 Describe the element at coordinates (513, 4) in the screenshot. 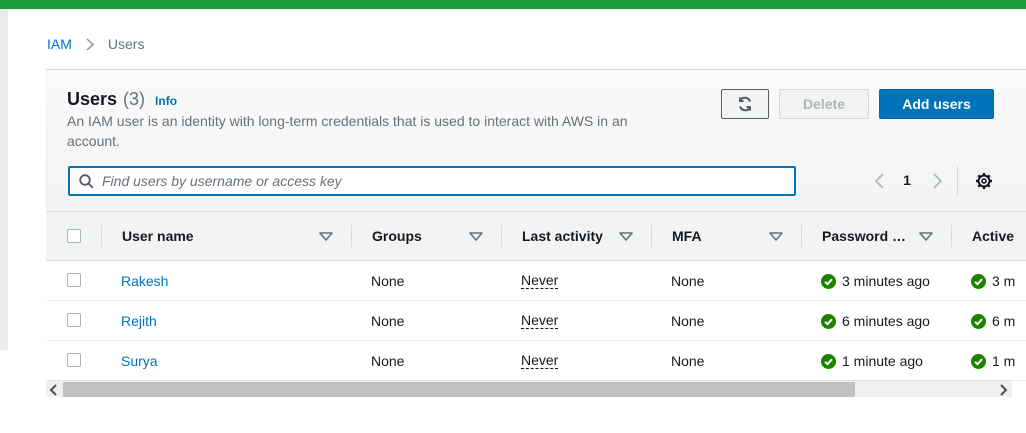

I see `top-status-bar` at that location.